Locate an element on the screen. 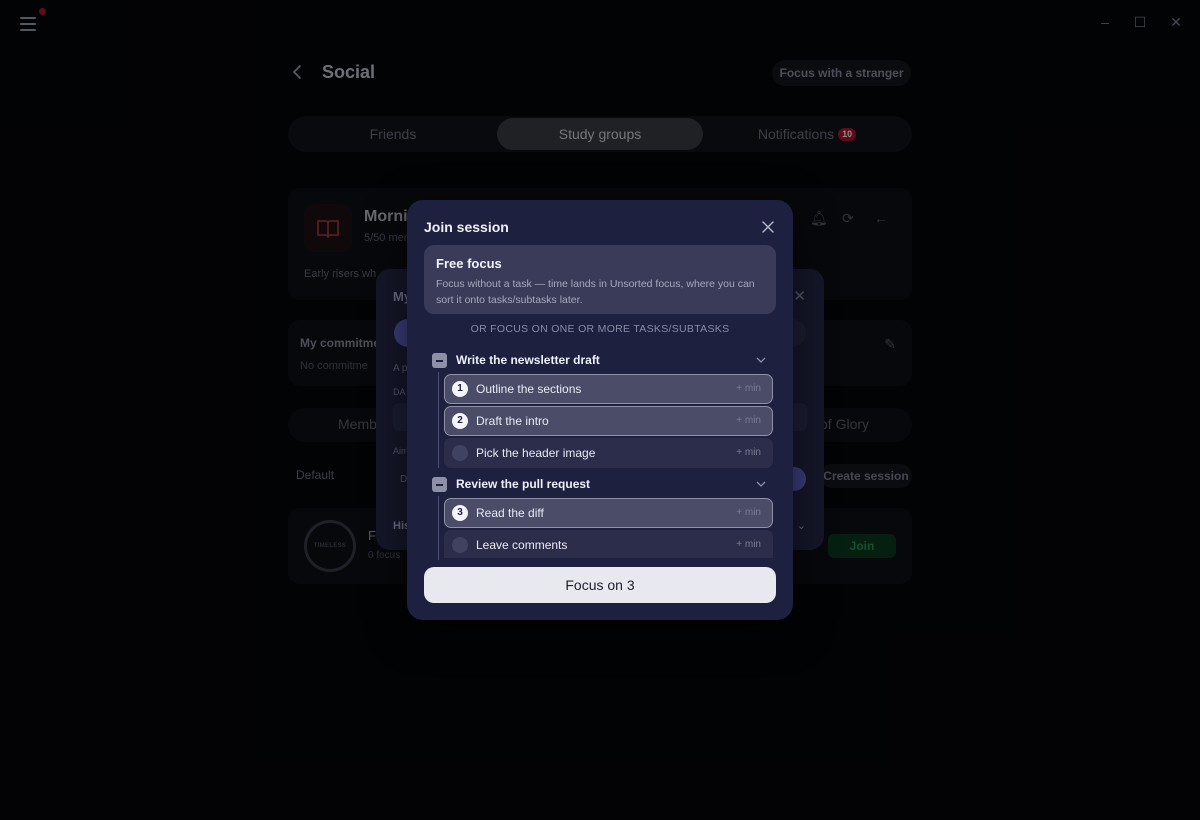 Image resolution: width=1200 pixels, height=820 pixels. subtask-label: Leave comments is located at coordinates (522, 545).